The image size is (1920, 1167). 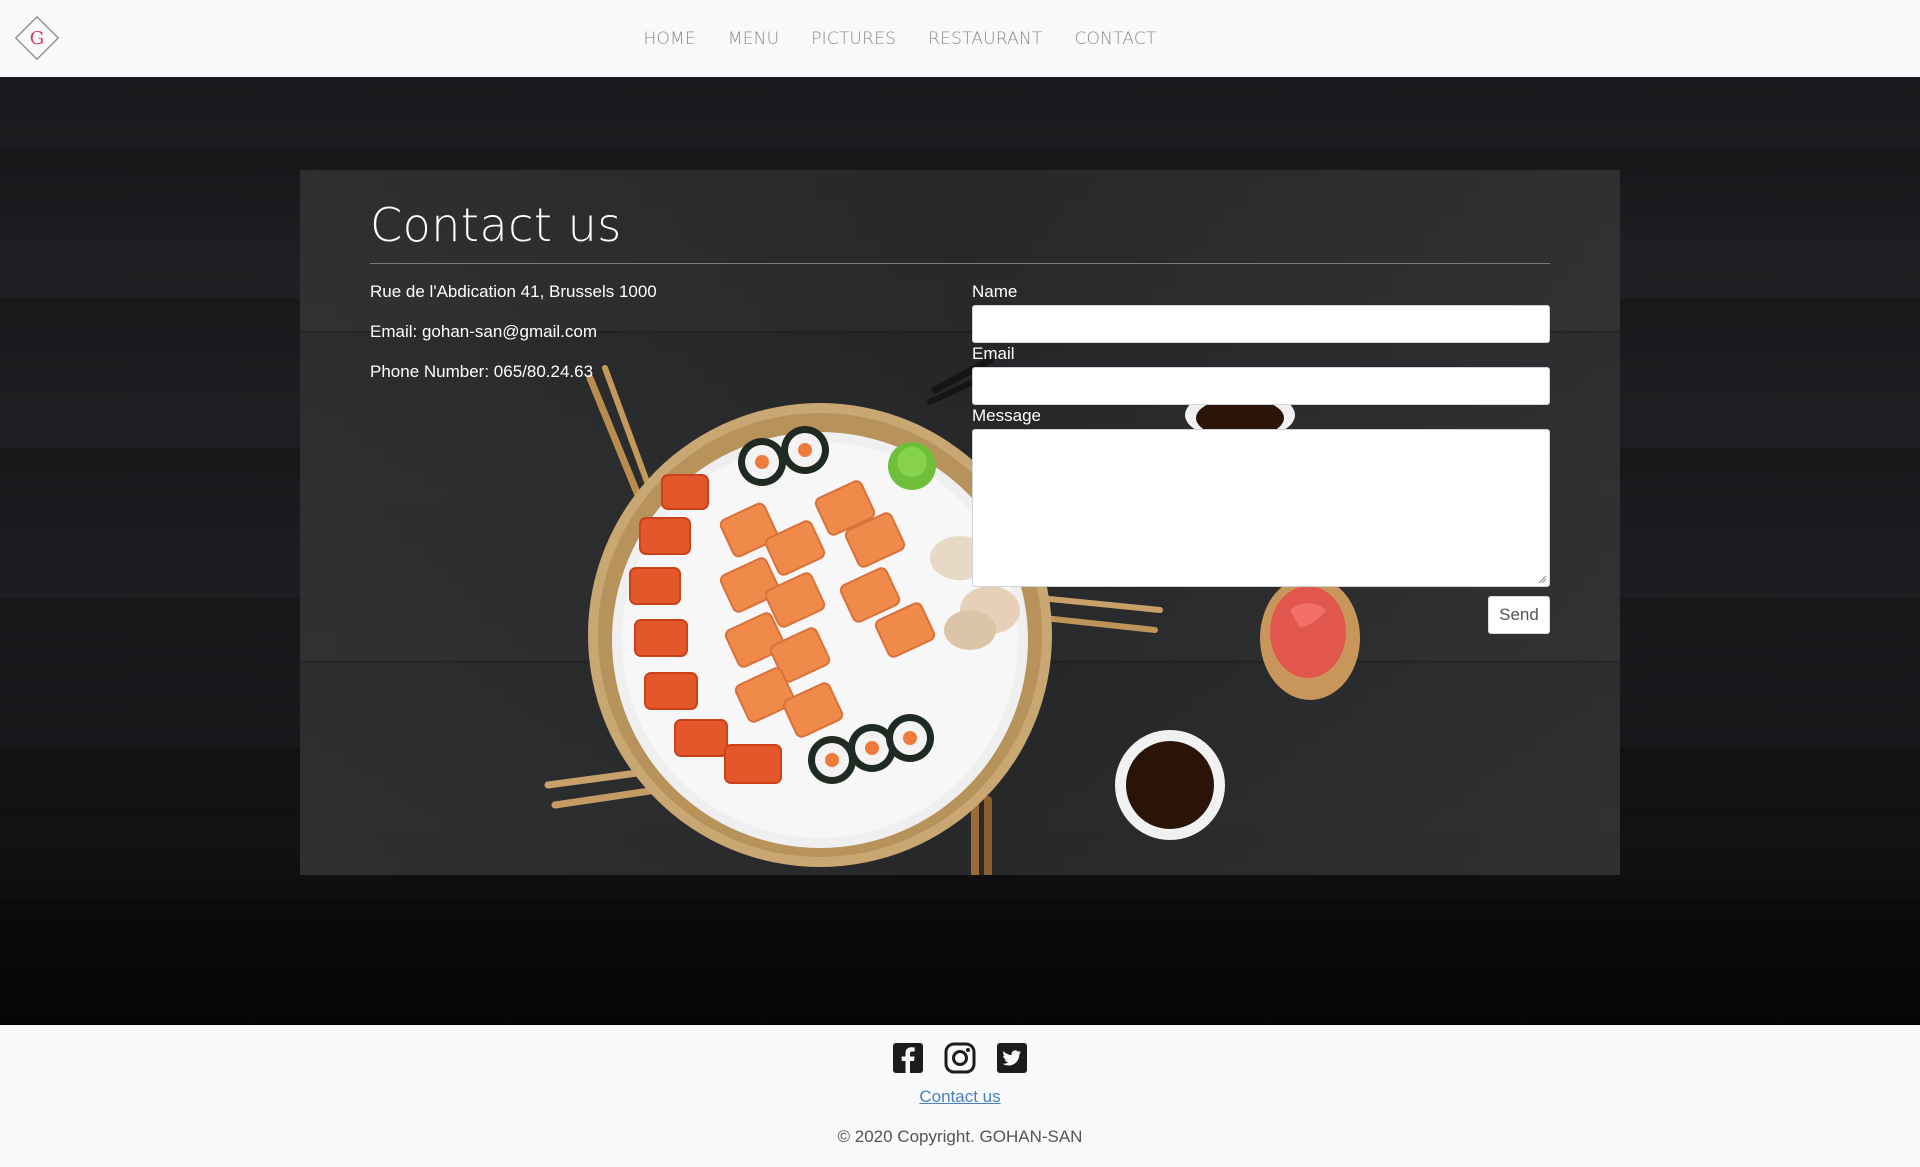 I want to click on send-button: Send, so click(x=1519, y=615).